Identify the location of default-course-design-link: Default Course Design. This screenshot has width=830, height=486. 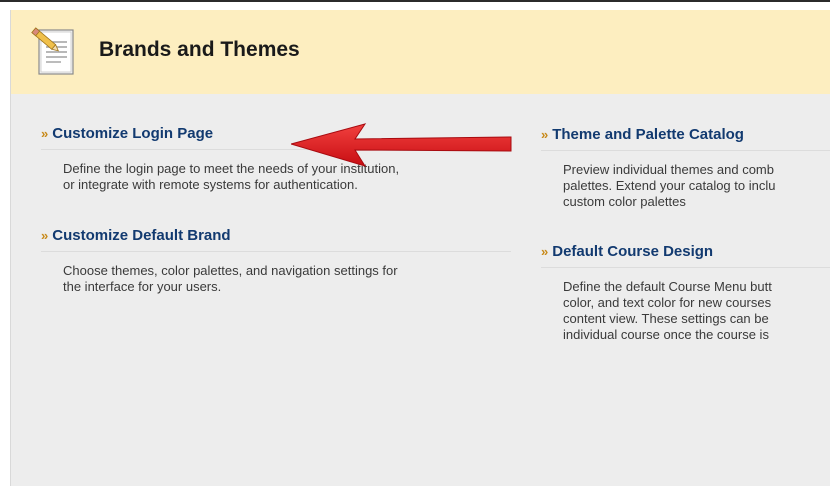
(632, 251).